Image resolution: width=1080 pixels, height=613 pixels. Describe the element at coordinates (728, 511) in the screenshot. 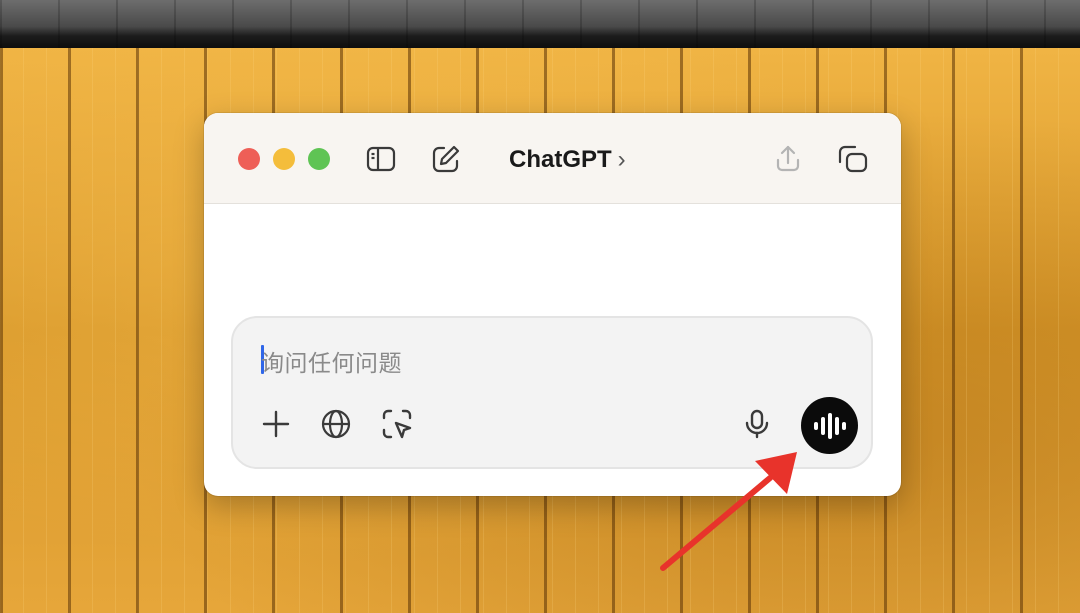

I see `annotation-arrow` at that location.